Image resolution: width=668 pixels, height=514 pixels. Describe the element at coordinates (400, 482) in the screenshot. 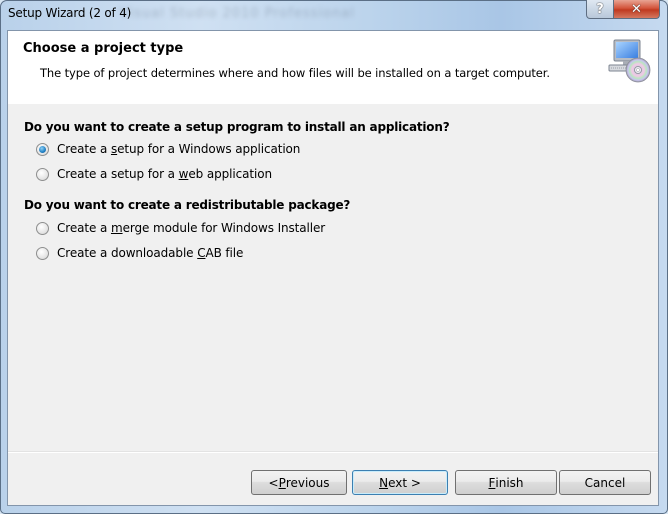

I see `next-button: Next >` at that location.